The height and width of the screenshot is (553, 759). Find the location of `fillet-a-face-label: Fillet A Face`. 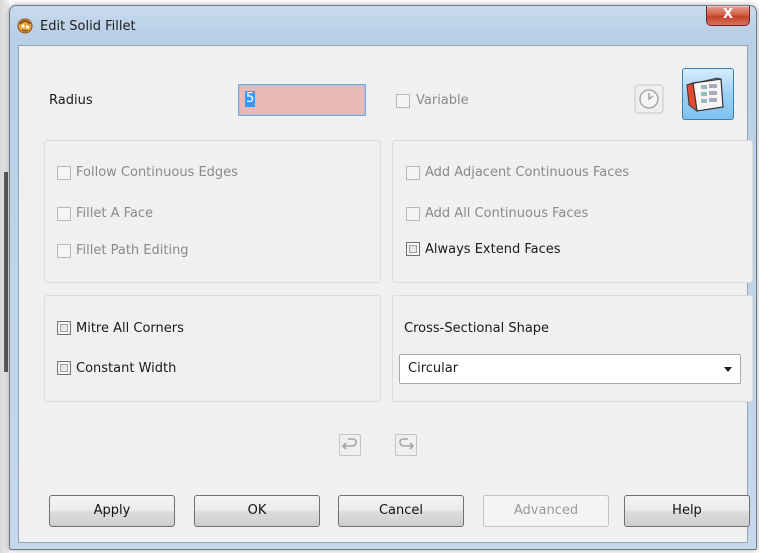

fillet-a-face-label: Fillet A Face is located at coordinates (115, 213).